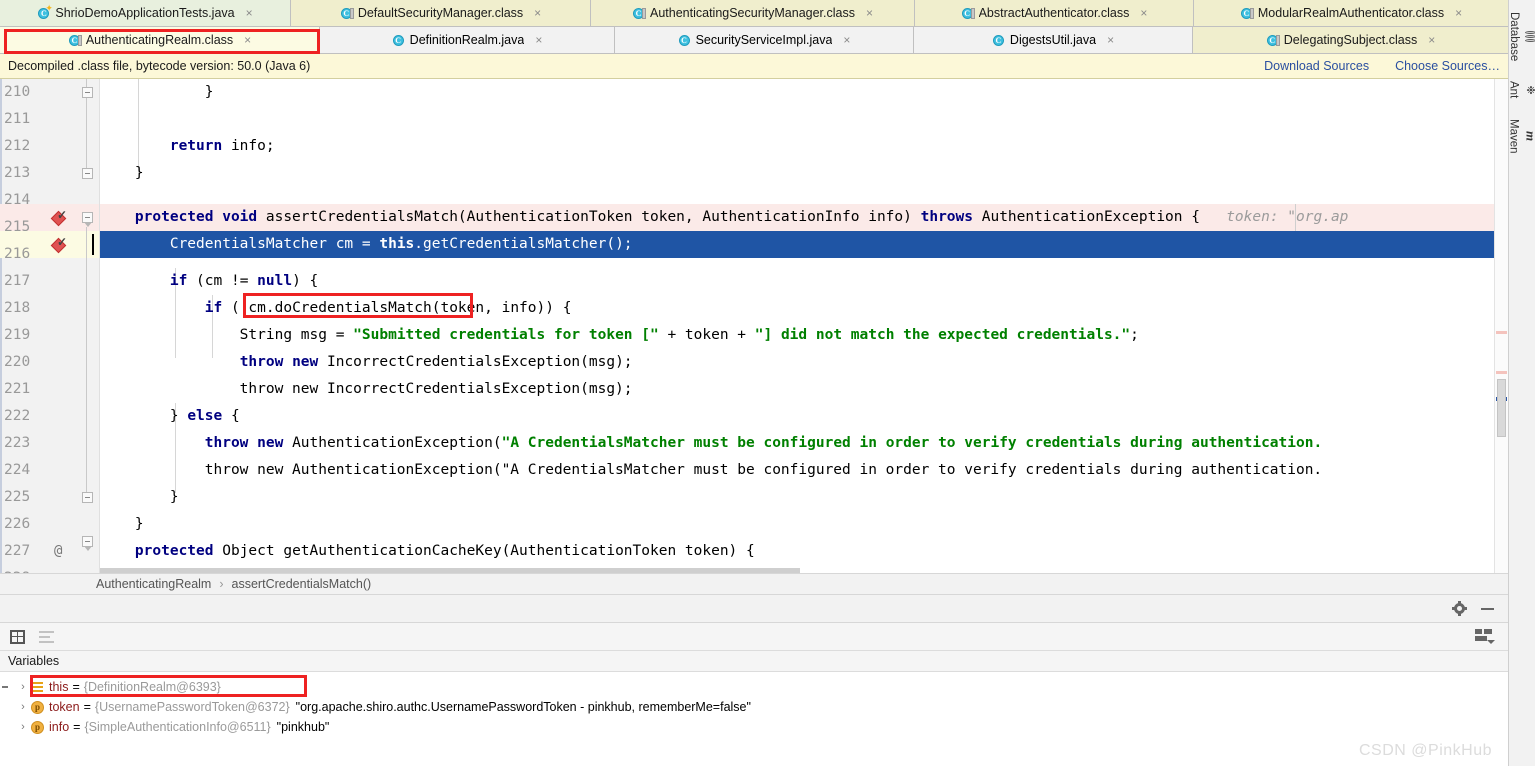 The image size is (1535, 766). What do you see at coordinates (93, 244) in the screenshot?
I see `text-caret` at bounding box center [93, 244].